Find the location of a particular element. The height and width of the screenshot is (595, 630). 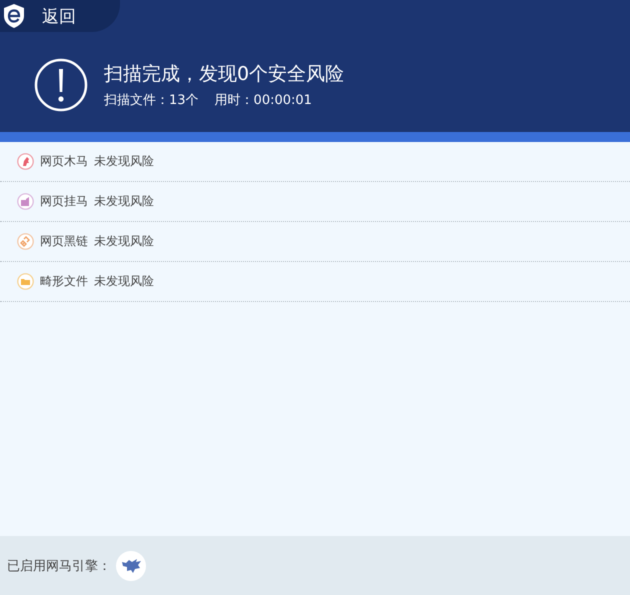

engine-label: 已启用网马引擎： is located at coordinates (59, 566).